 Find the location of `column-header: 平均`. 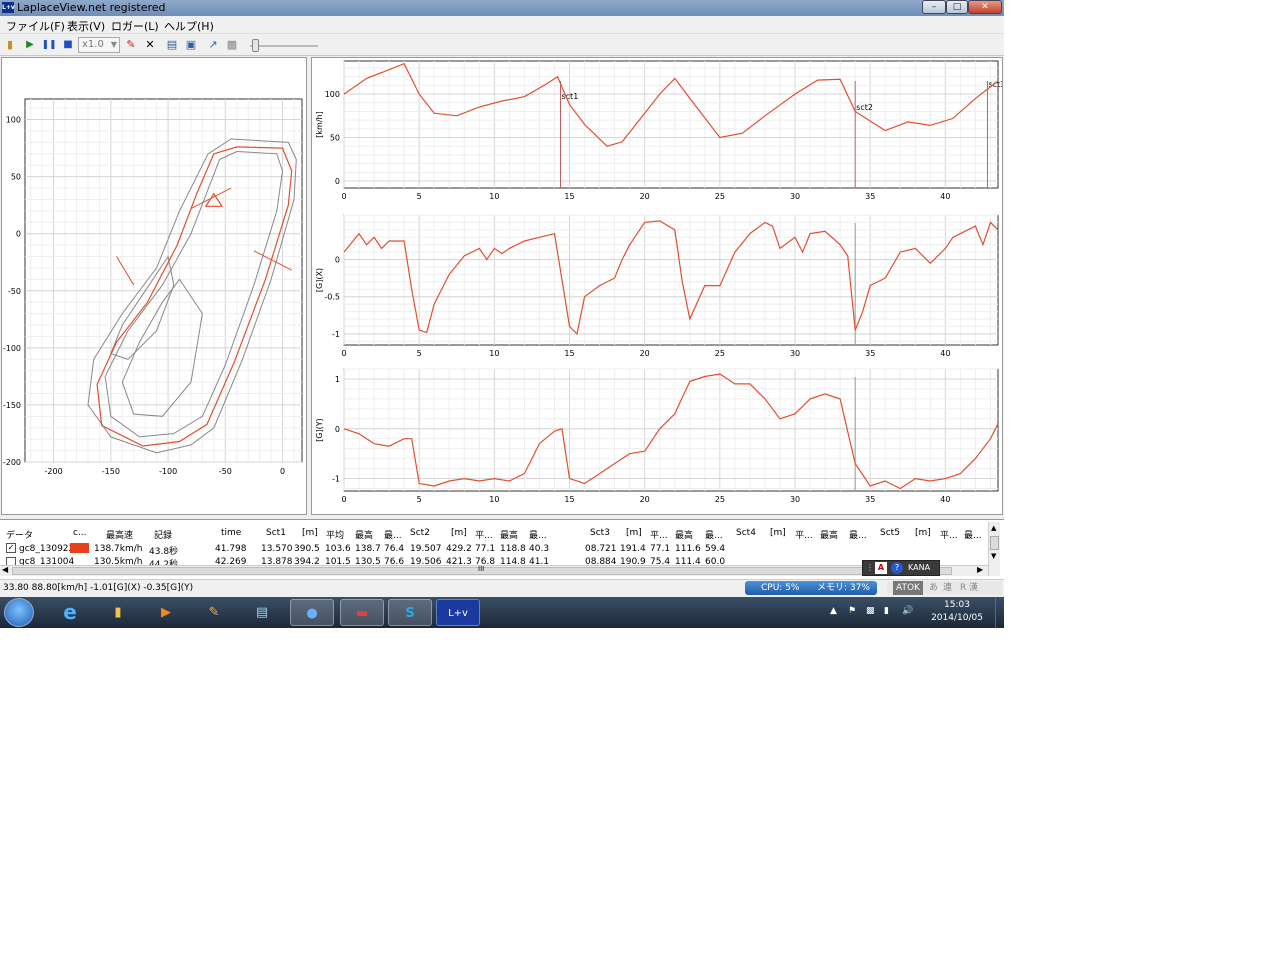

column-header: 平均 is located at coordinates (335, 534).